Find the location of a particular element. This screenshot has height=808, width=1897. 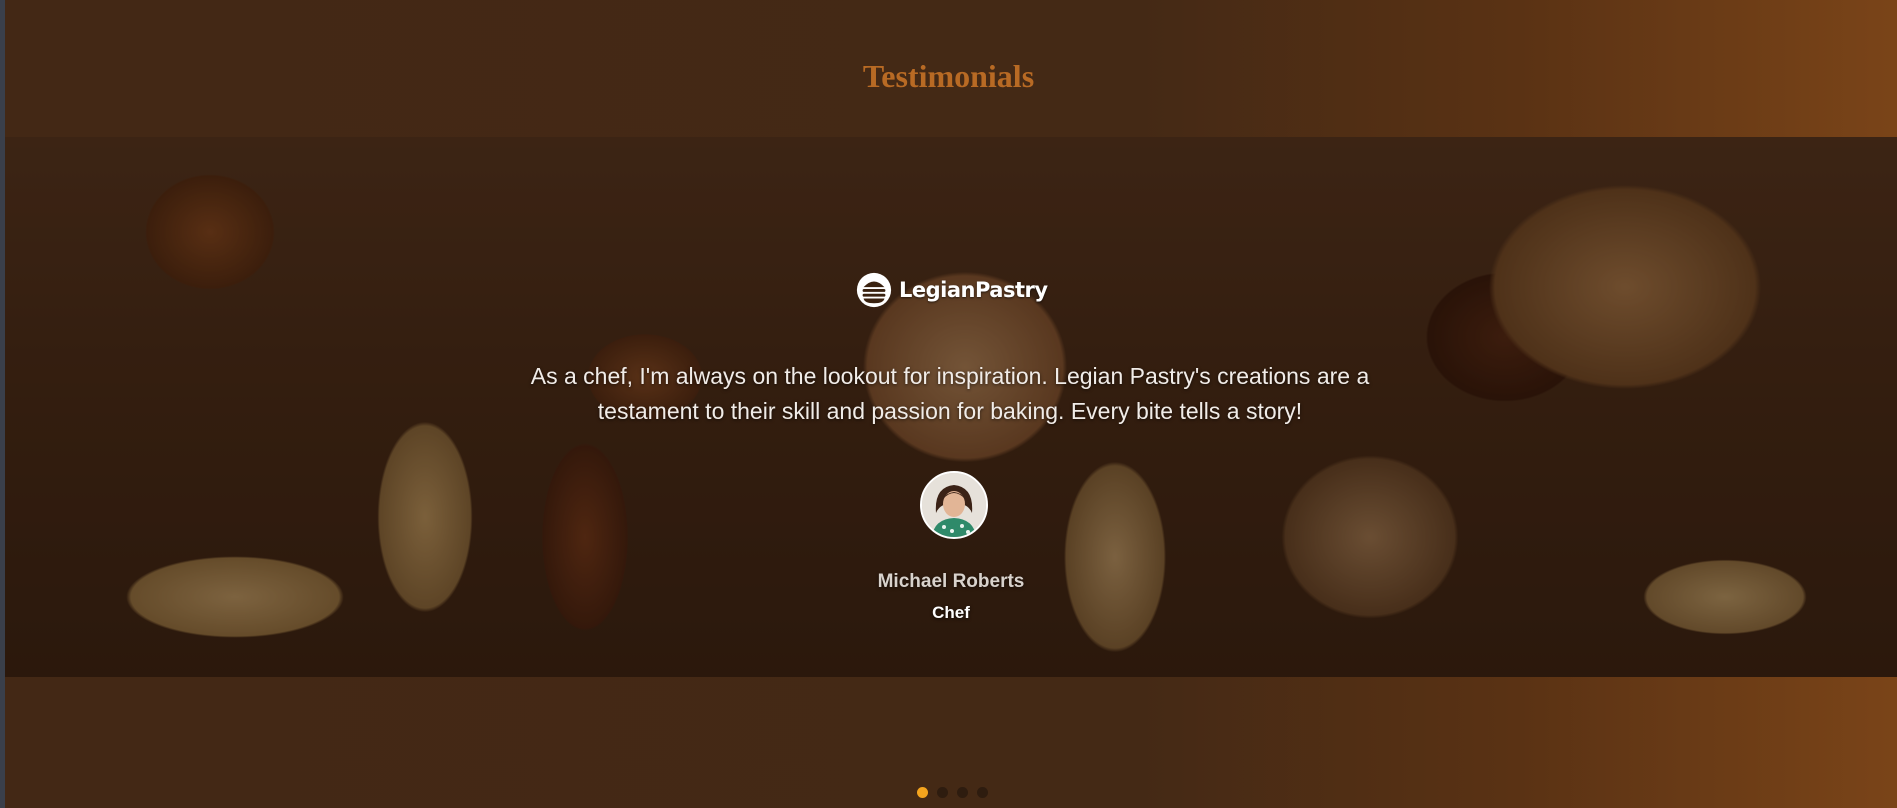

author-avatar is located at coordinates (954, 505).